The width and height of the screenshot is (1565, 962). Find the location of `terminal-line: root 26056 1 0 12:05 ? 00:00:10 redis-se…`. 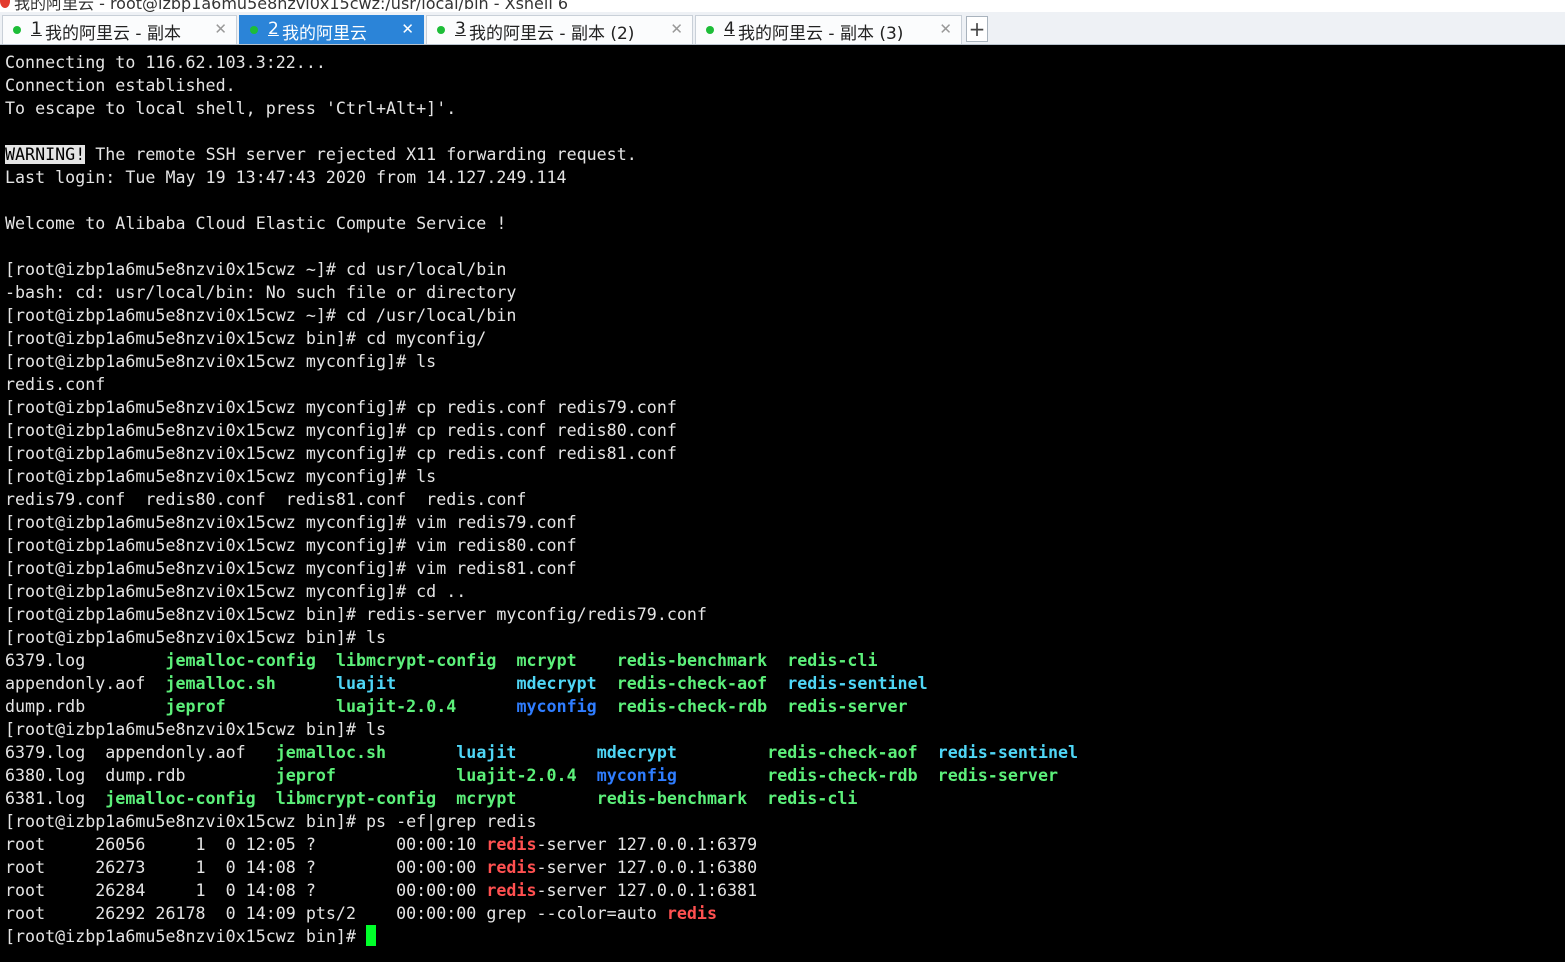

terminal-line: root 26056 1 0 12:05 ? 00:00:10 redis-se… is located at coordinates (381, 844).